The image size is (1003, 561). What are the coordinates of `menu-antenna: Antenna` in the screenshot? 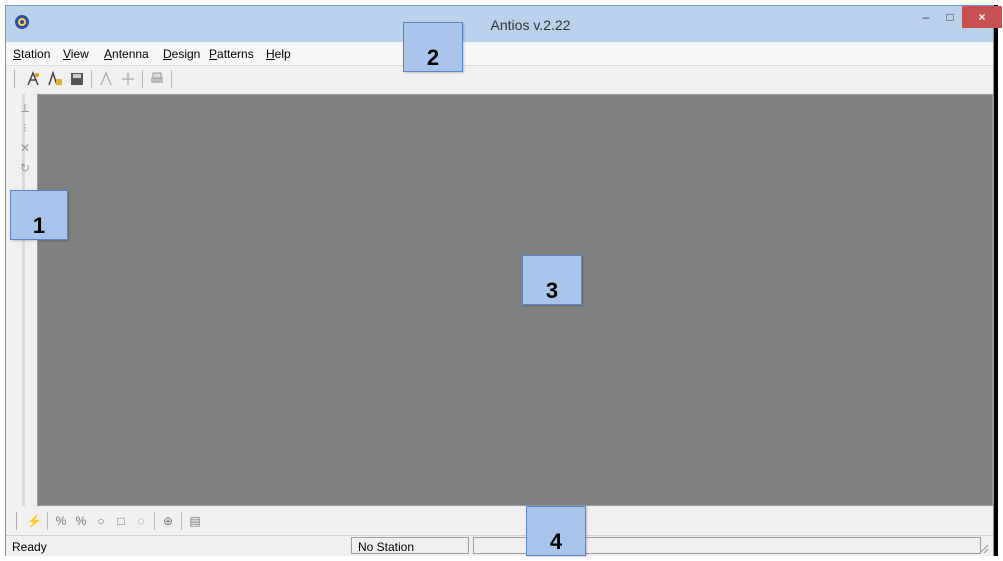 It's located at (126, 54).